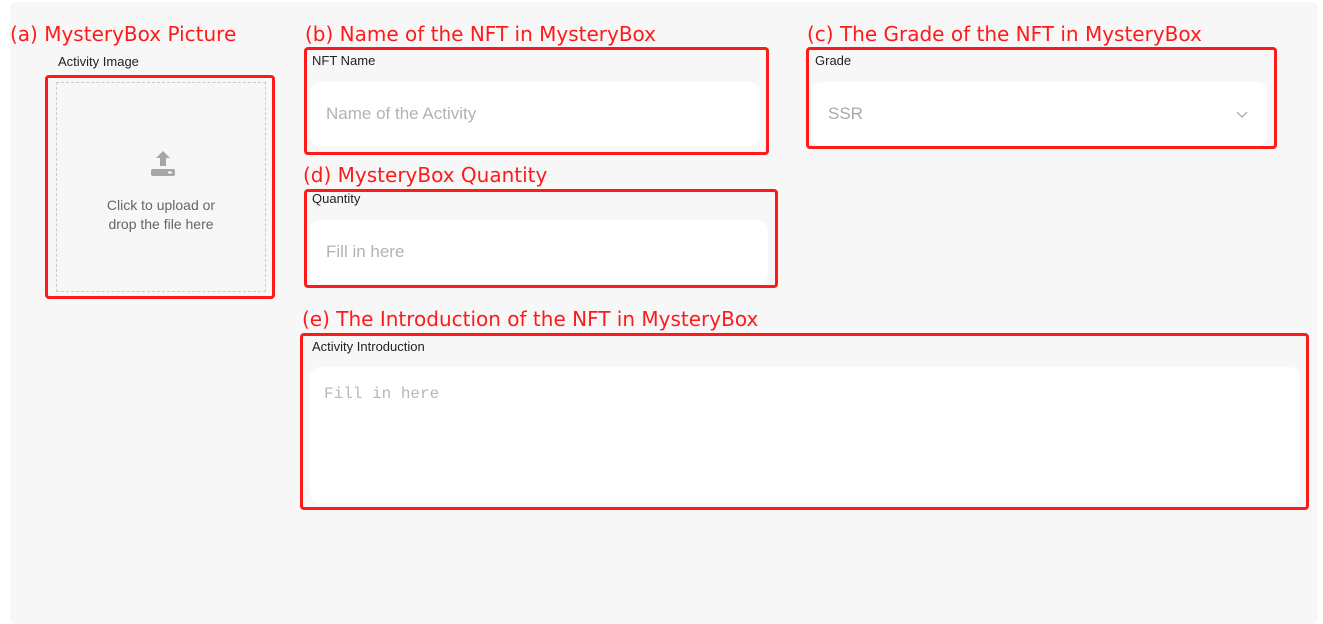 This screenshot has height=624, width=1323. I want to click on annotation-a: (a) MysteryBox Picture, so click(123, 34).